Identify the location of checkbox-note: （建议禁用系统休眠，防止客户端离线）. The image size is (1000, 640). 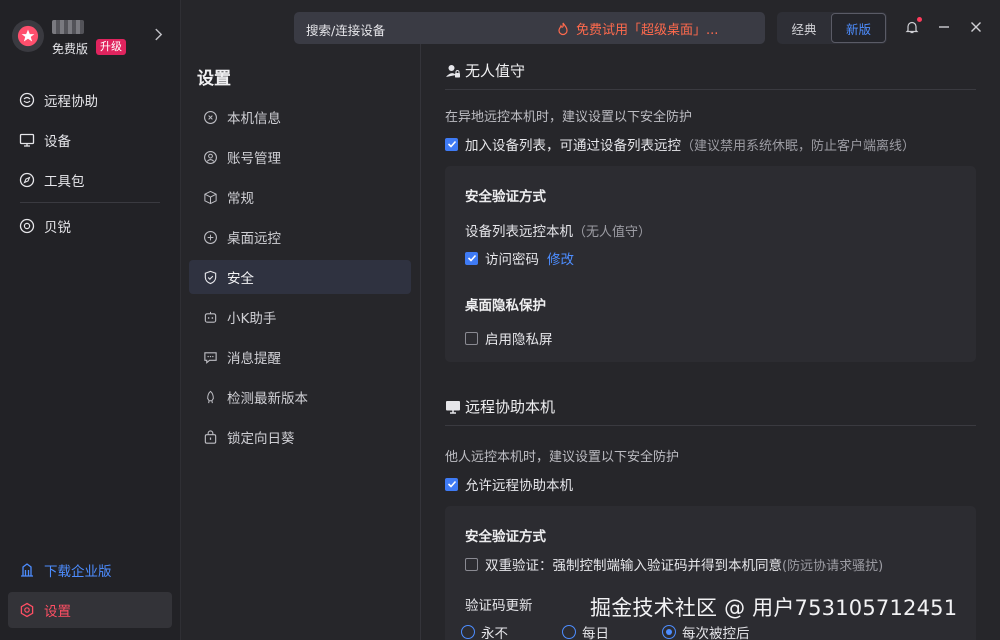
(798, 146).